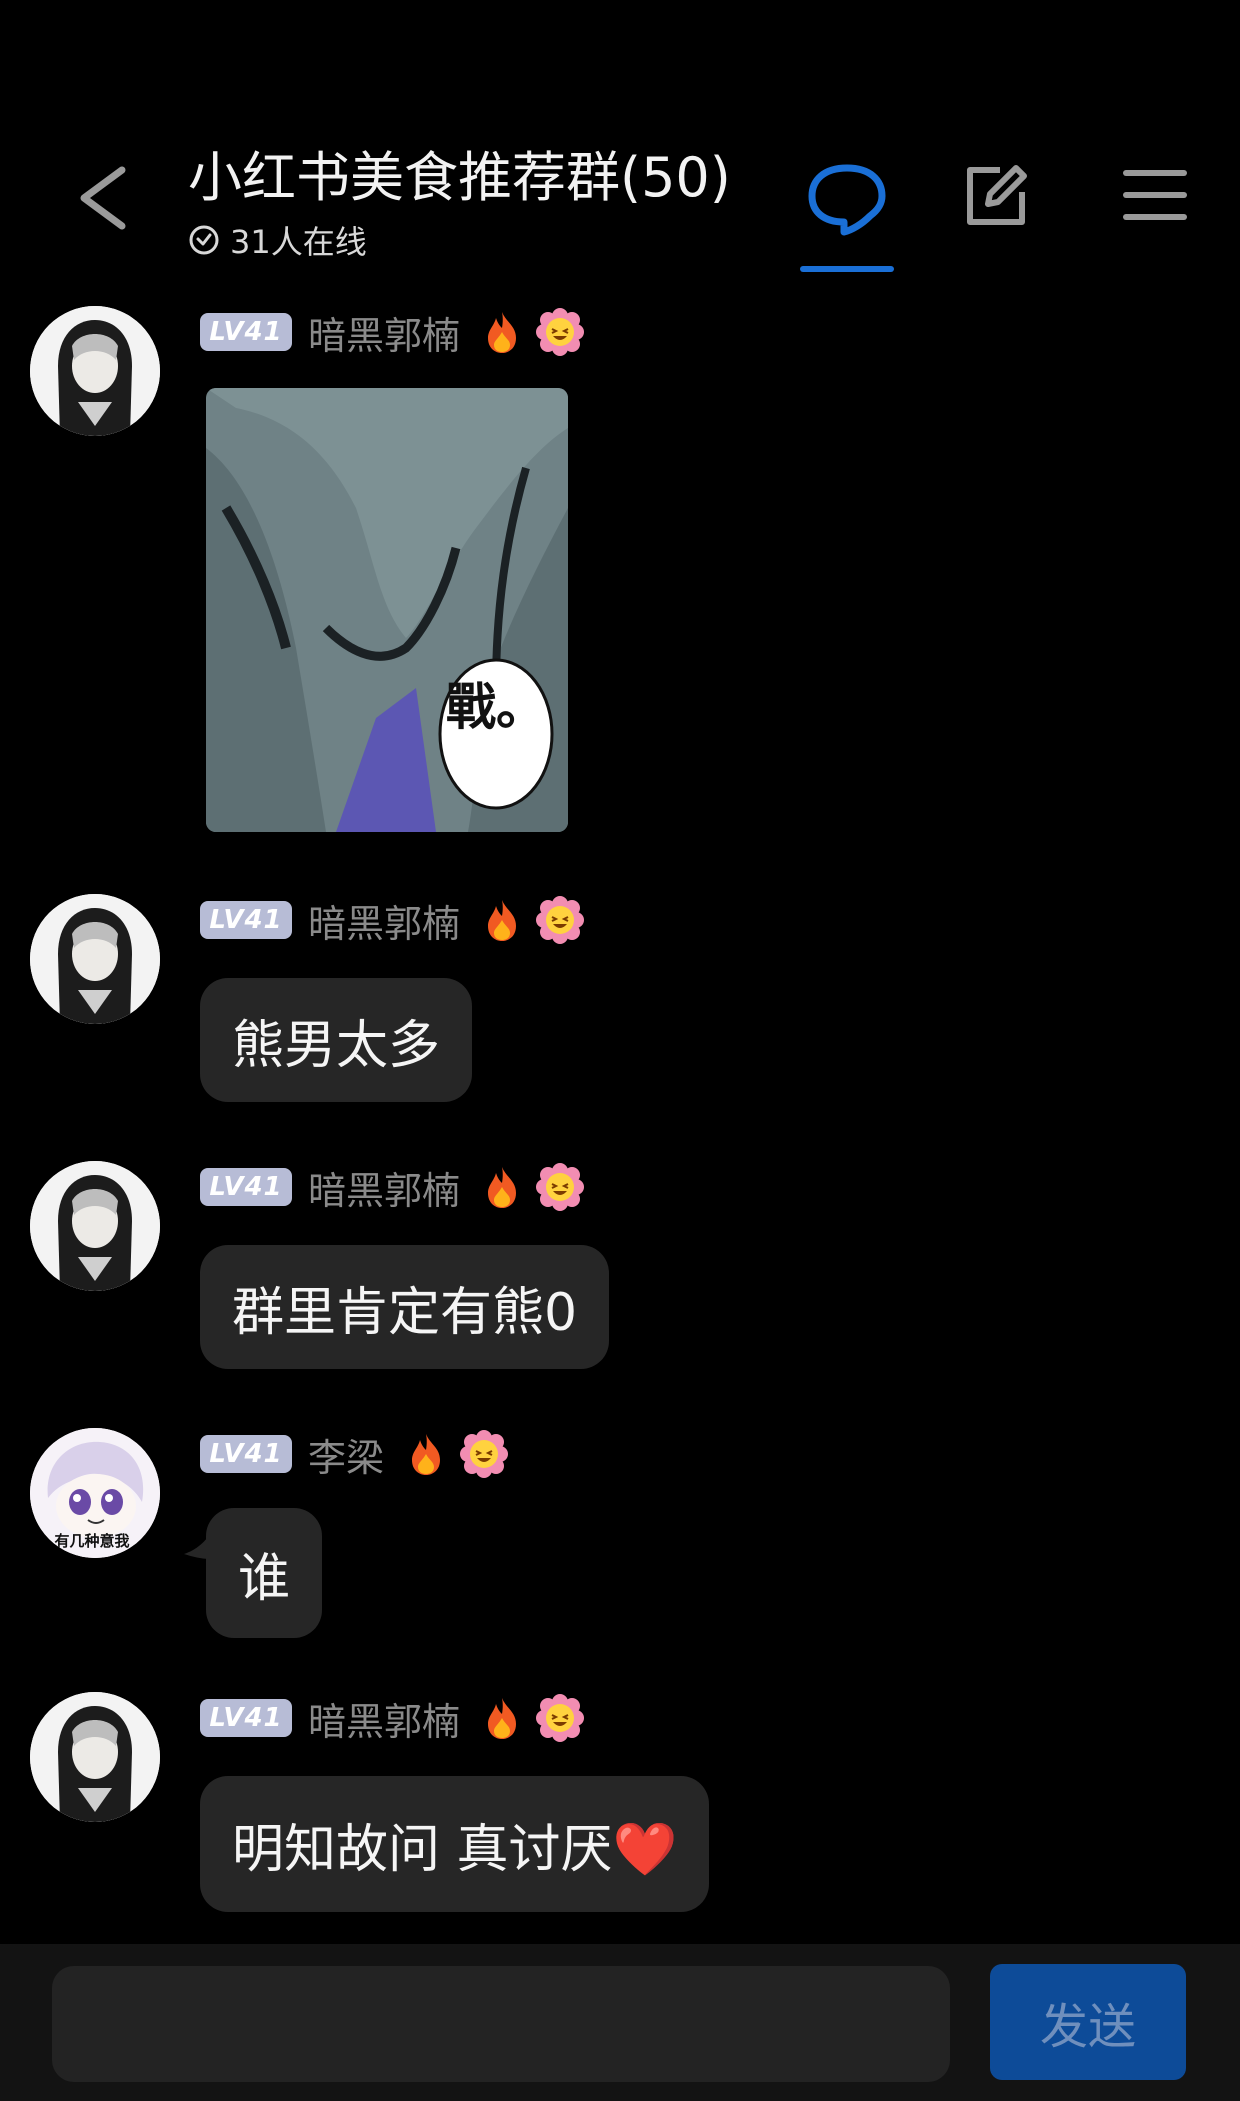  What do you see at coordinates (496, 707) in the screenshot?
I see `sticker-text: 戰。` at bounding box center [496, 707].